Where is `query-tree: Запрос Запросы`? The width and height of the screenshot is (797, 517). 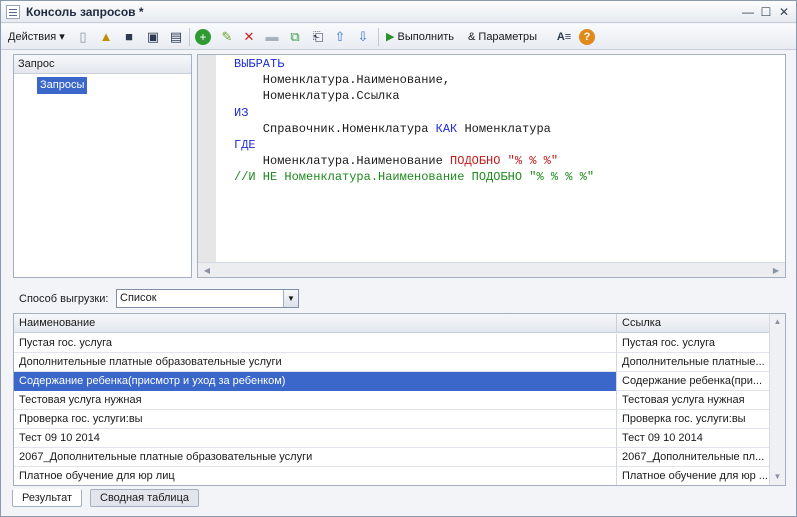
query-tree: Запрос Запросы is located at coordinates (102, 166).